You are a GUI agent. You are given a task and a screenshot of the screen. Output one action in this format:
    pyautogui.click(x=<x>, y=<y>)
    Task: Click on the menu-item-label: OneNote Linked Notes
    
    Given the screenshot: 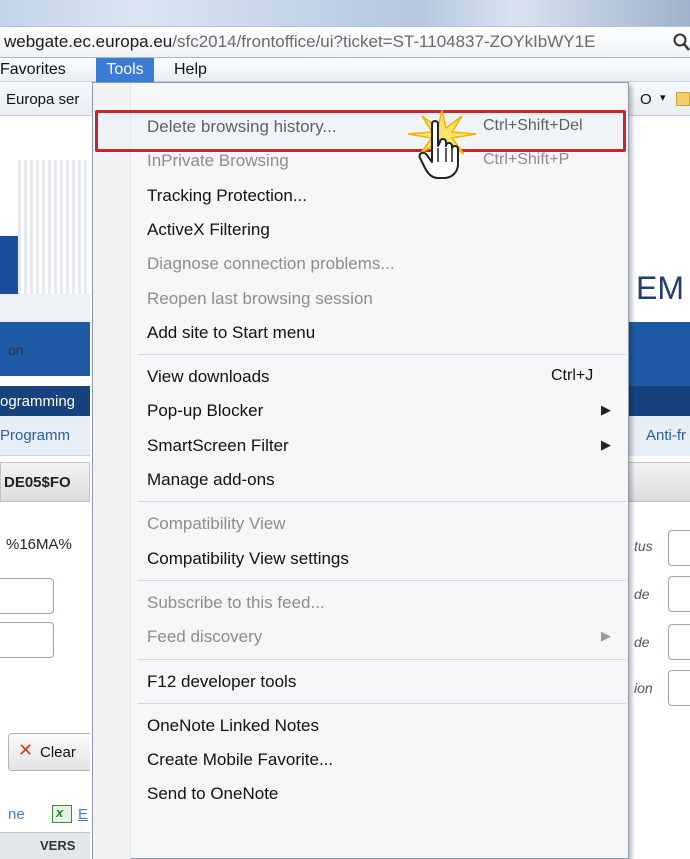 What is the action you would take?
    pyautogui.click(x=233, y=725)
    